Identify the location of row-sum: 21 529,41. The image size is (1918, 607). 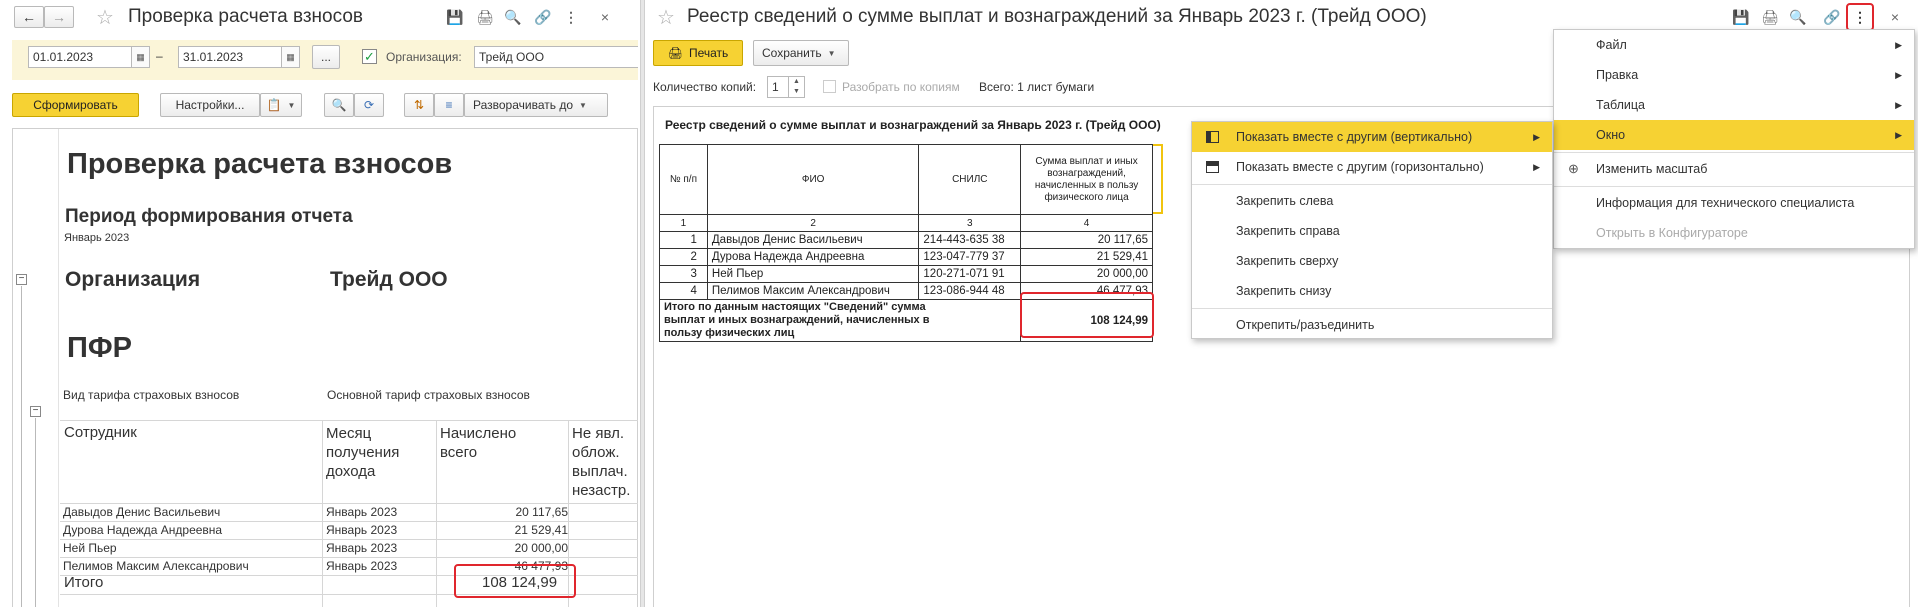
(1086, 257).